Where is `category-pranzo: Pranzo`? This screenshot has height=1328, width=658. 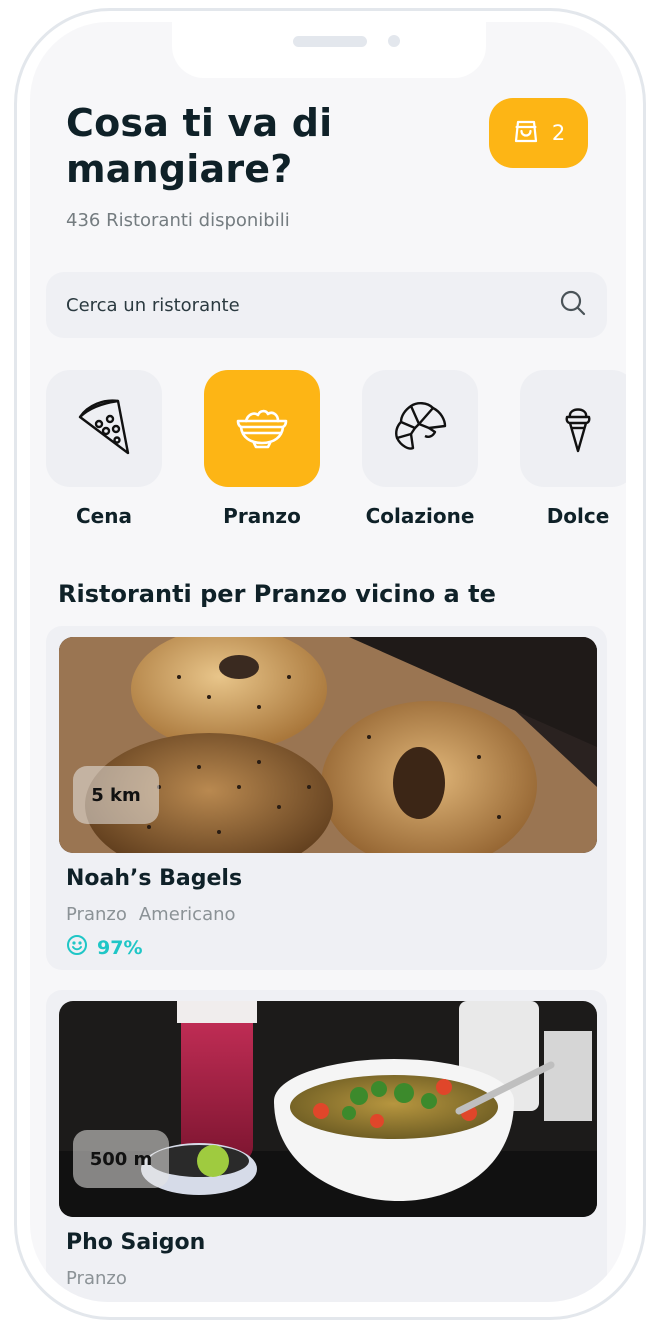
category-pranzo: Pranzo is located at coordinates (274, 457).